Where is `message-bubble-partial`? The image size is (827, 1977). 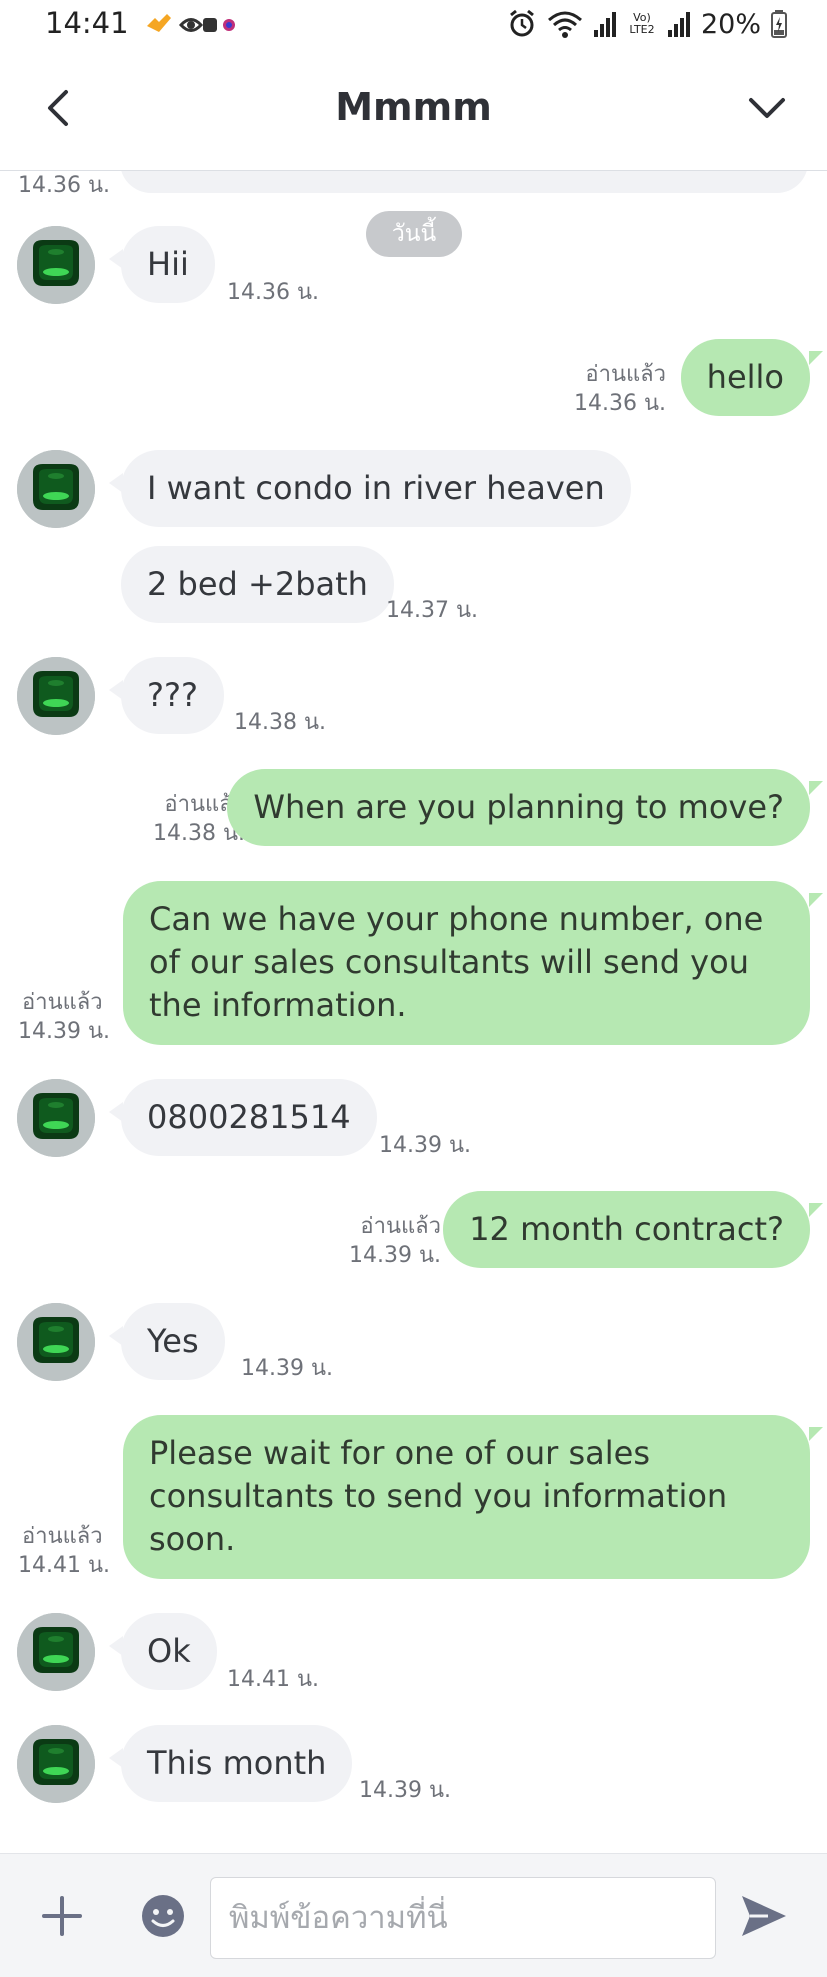 message-bubble-partial is located at coordinates (464, 182).